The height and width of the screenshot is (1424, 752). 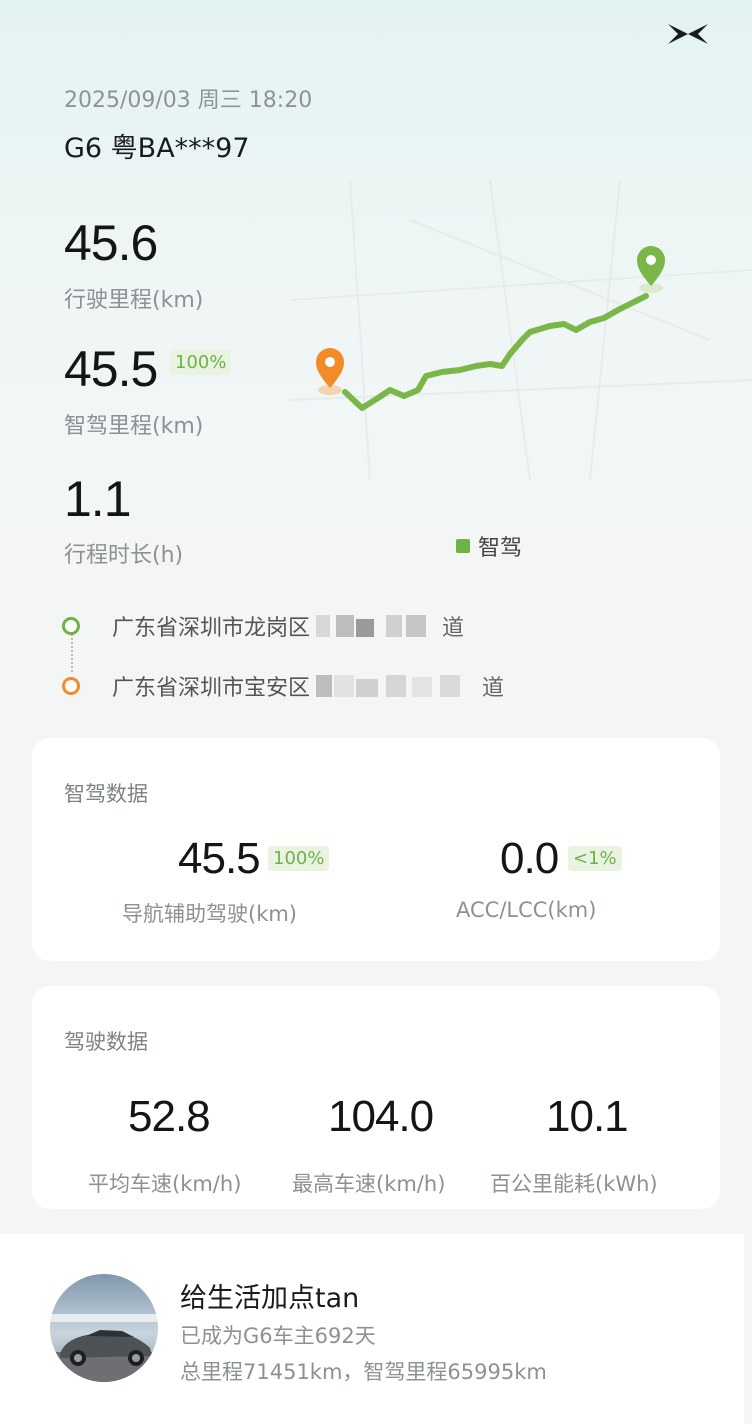 I want to click on nav-assist-percent: 100%, so click(x=299, y=858).